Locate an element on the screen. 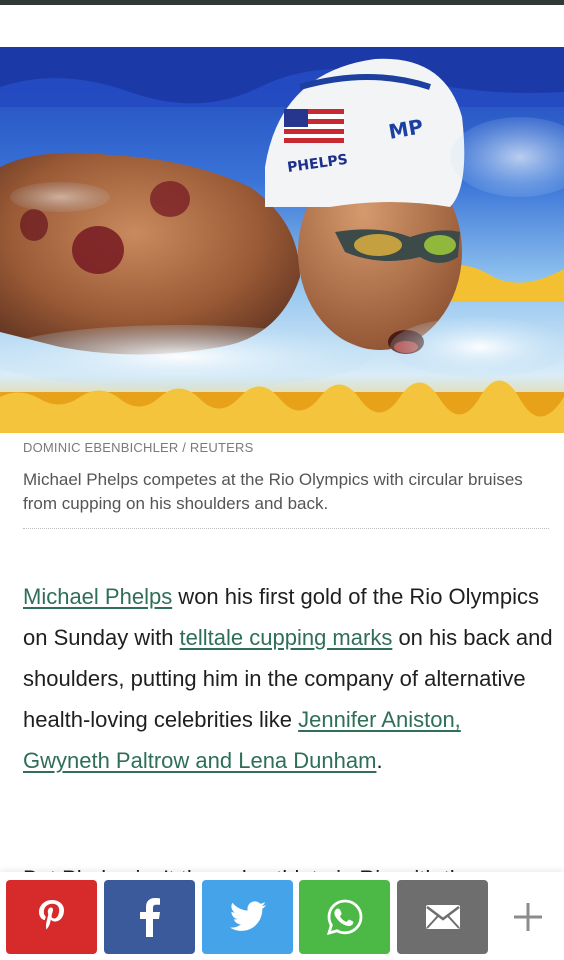 Image resolution: width=564 pixels, height=960 pixels. top-bar is located at coordinates (282, 2).